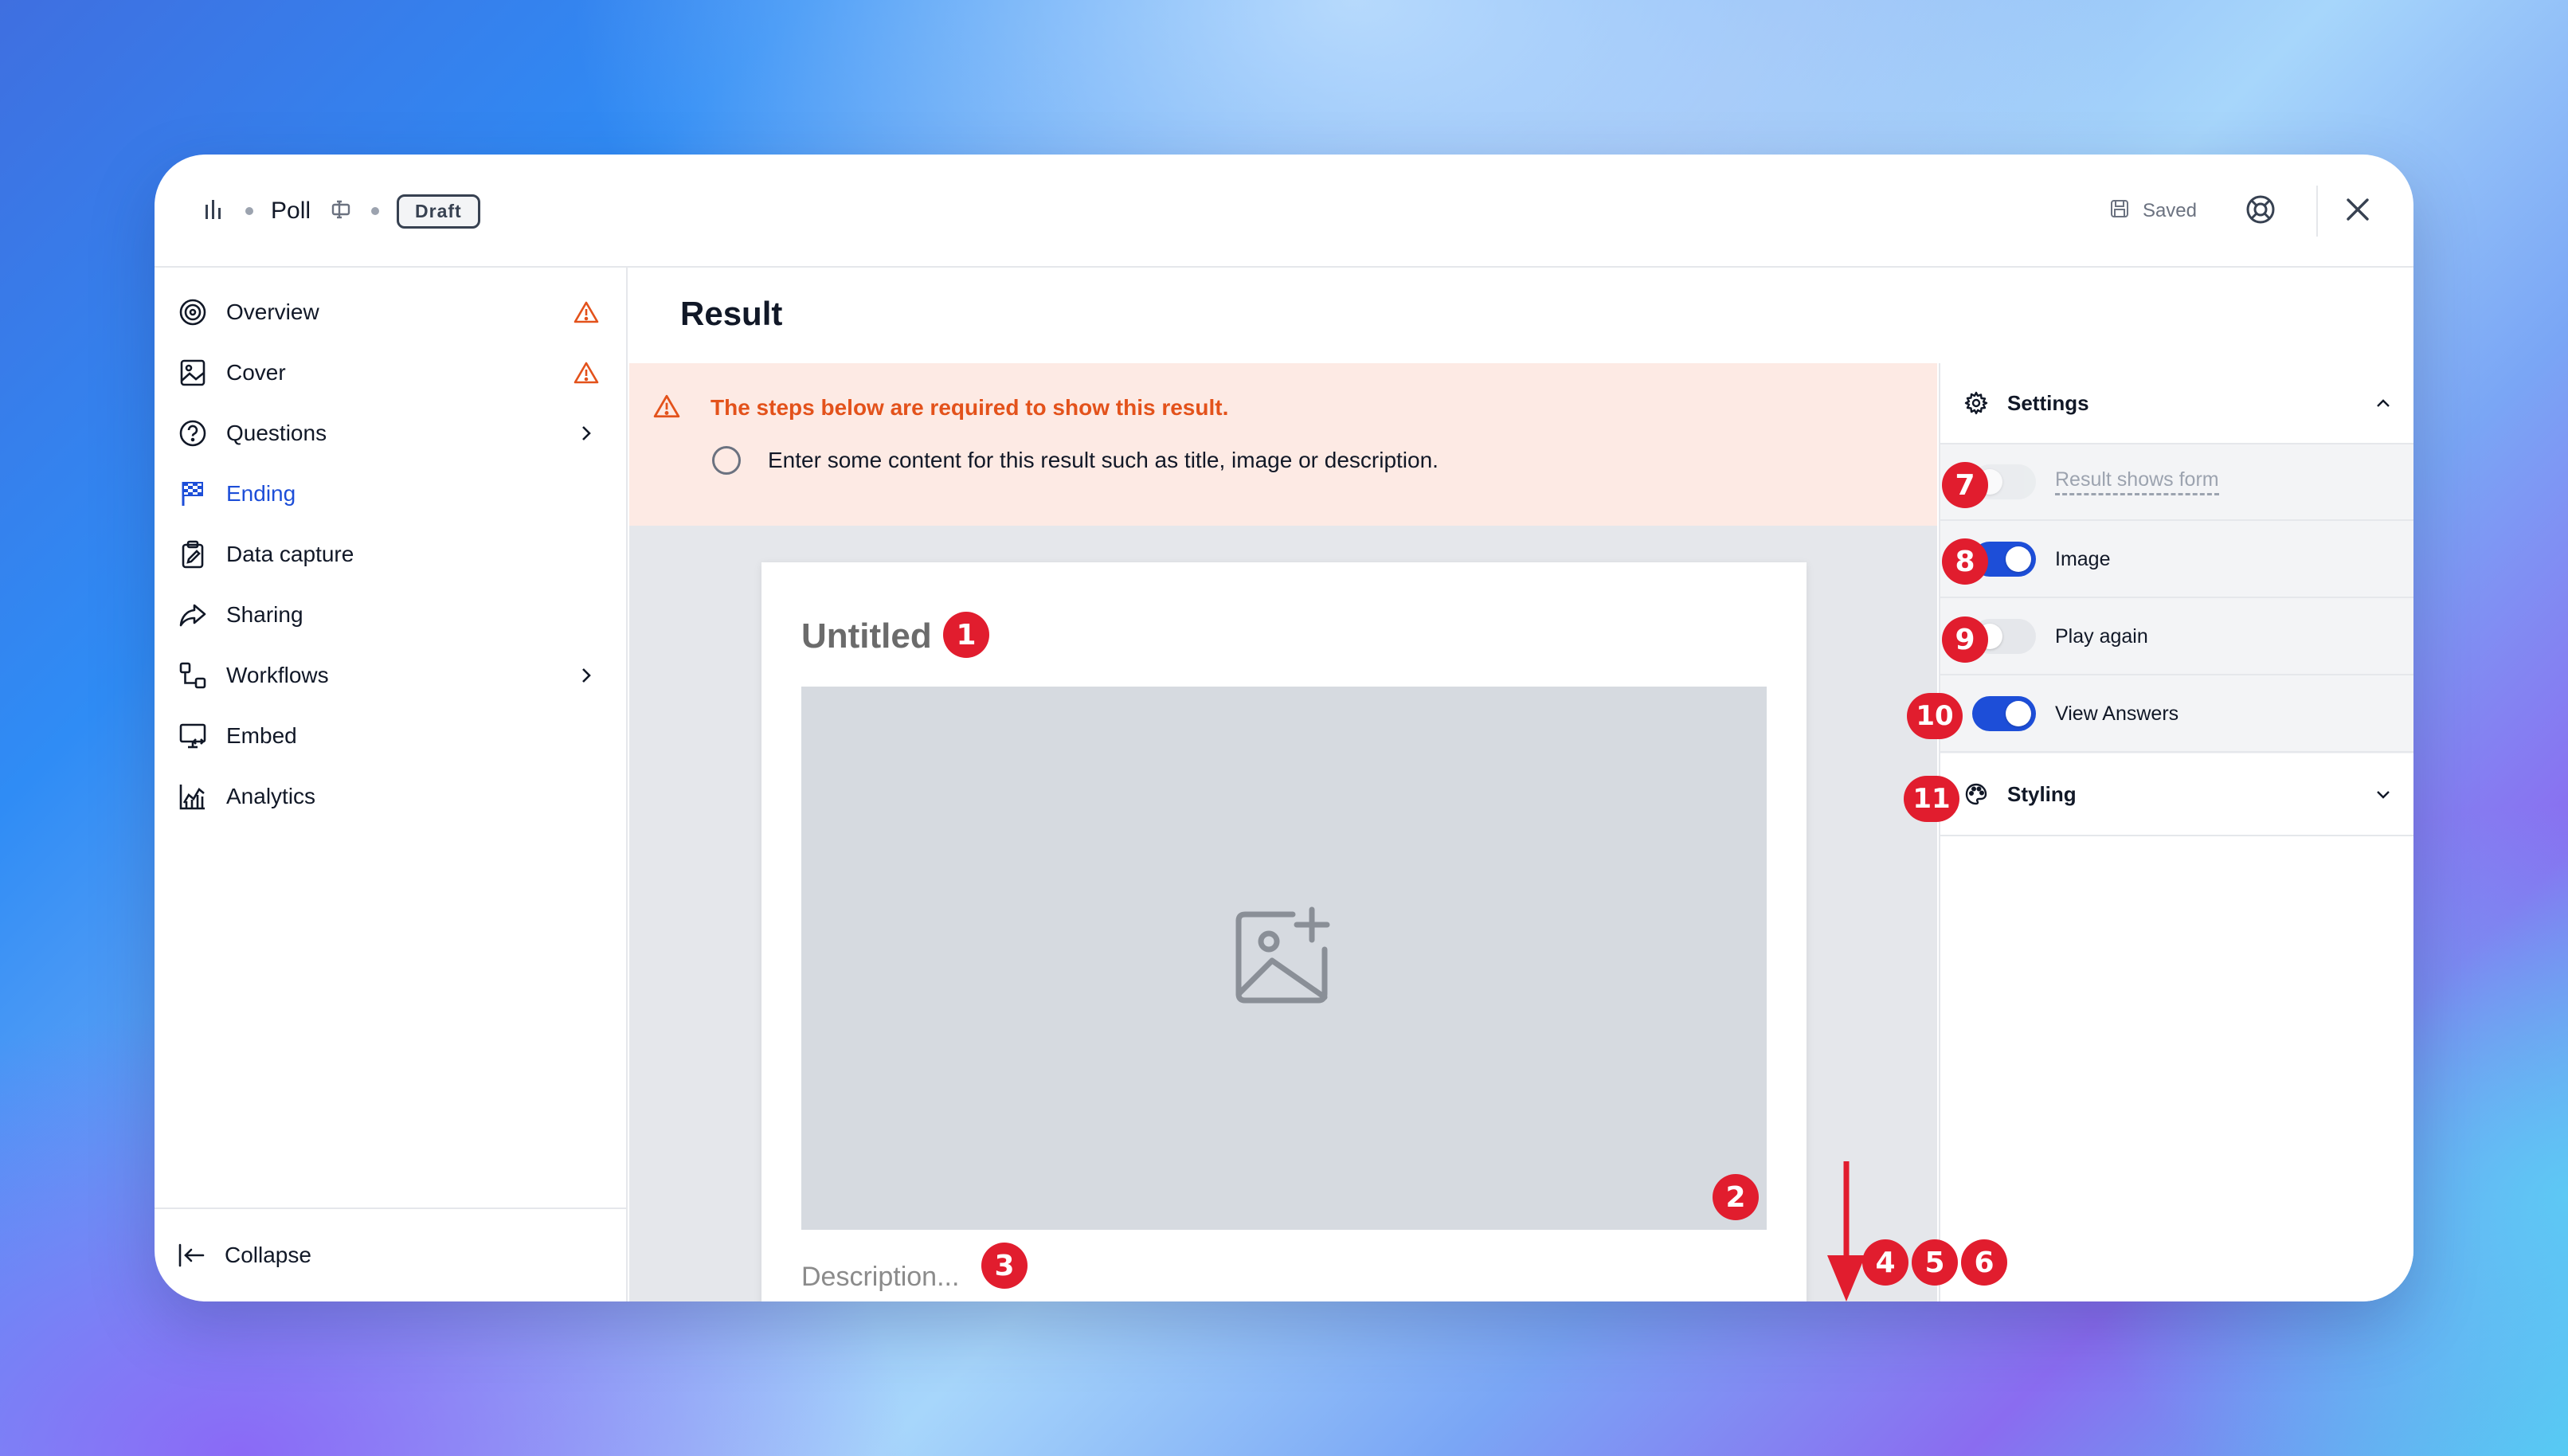  Describe the element at coordinates (2358, 211) in the screenshot. I see `close-icon` at that location.